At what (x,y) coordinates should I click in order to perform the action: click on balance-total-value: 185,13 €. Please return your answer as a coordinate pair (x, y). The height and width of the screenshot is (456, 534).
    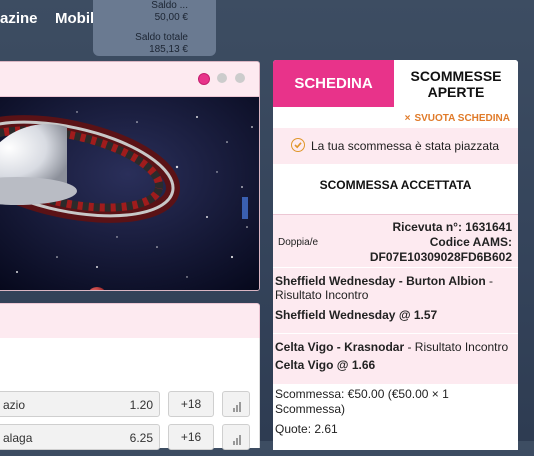
    Looking at the image, I should click on (168, 49).